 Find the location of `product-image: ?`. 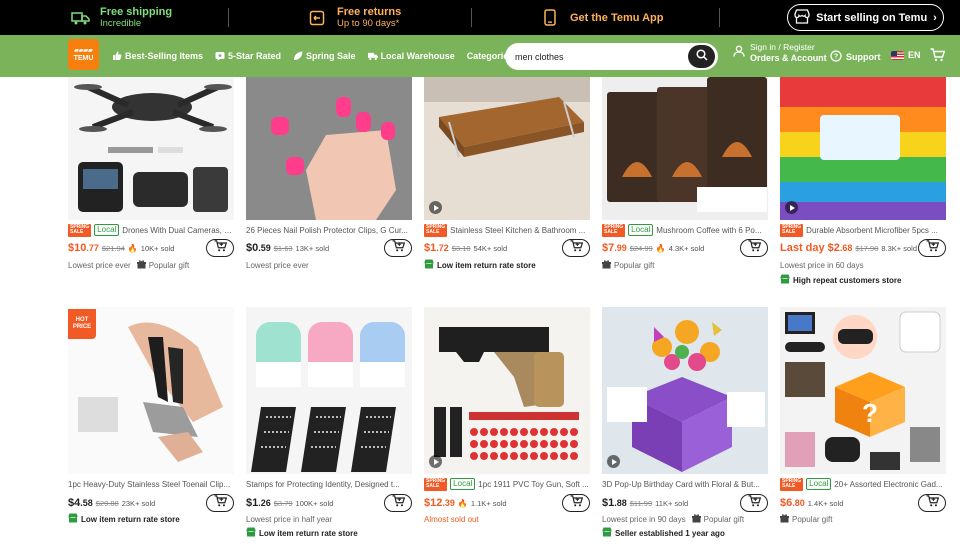

product-image: ? is located at coordinates (863, 390).